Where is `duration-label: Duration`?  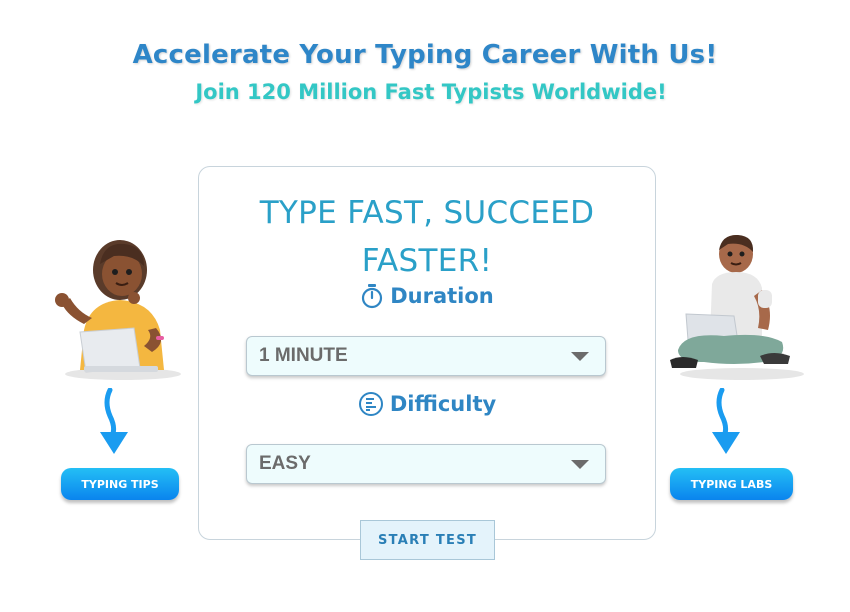 duration-label: Duration is located at coordinates (427, 296).